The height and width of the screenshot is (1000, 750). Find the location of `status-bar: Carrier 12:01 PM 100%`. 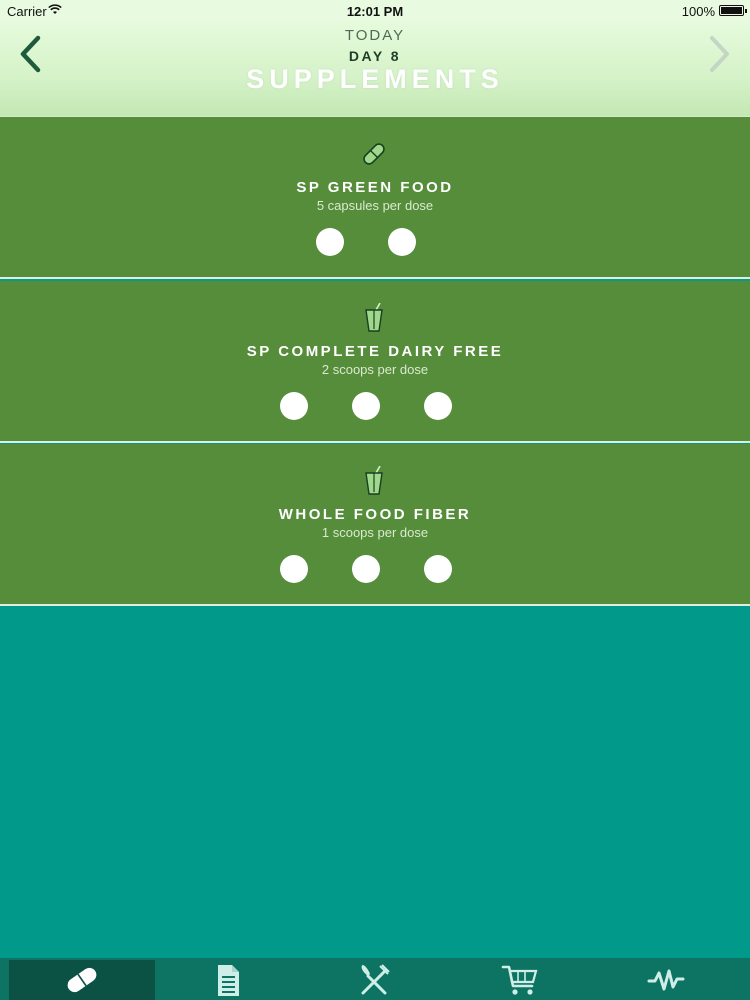

status-bar: Carrier 12:01 PM 100% is located at coordinates (375, 11).